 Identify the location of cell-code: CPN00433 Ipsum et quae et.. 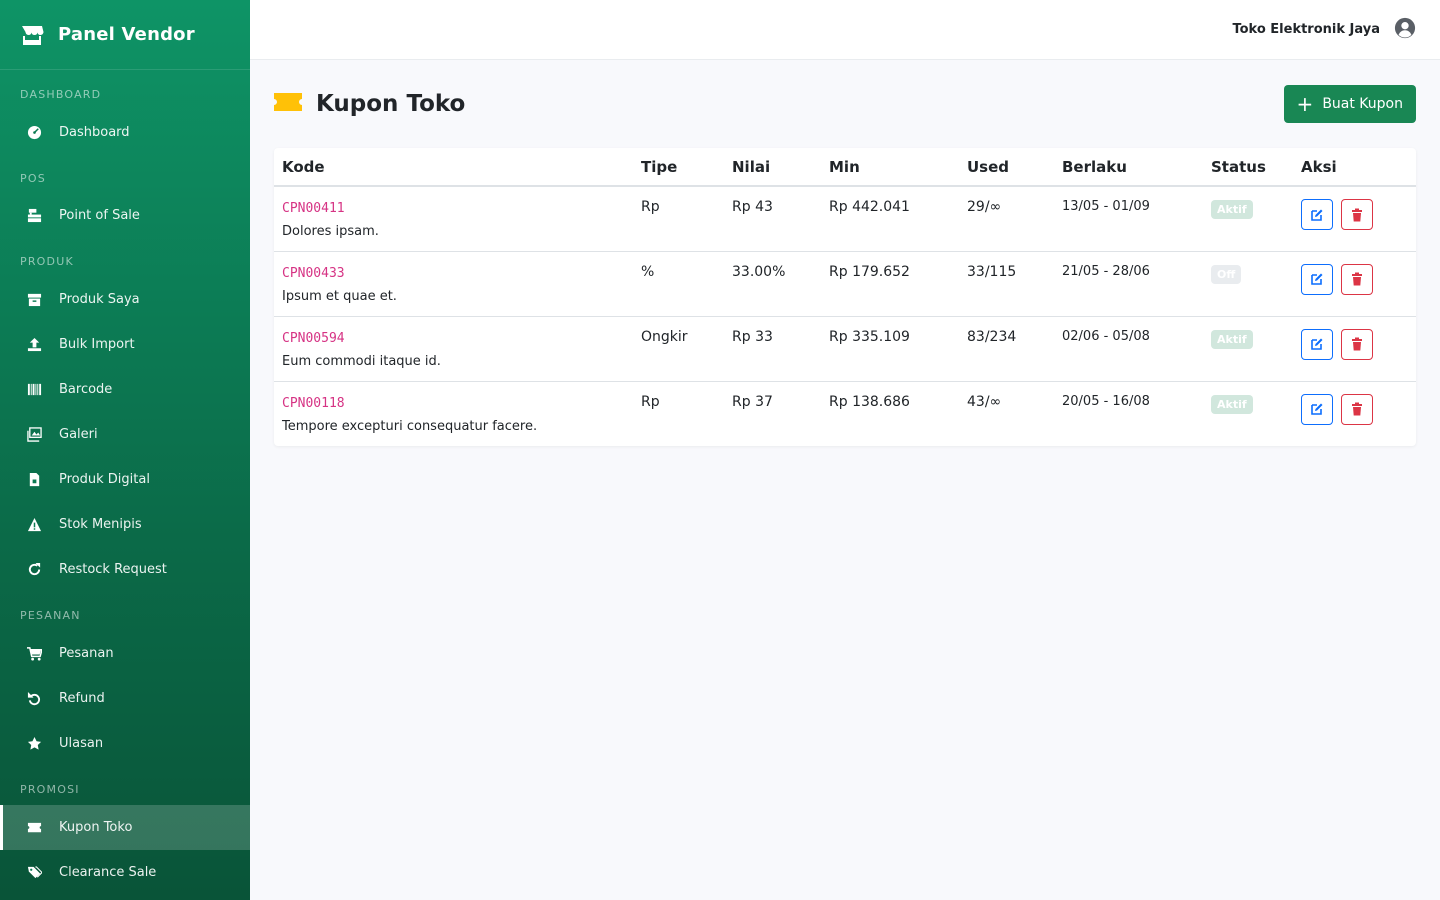
(453, 284).